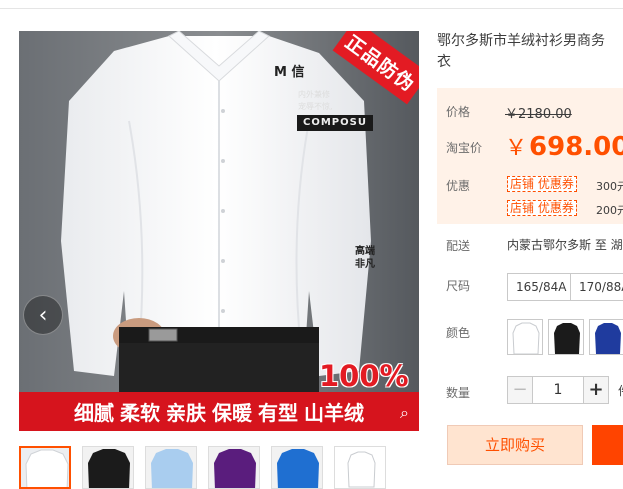 The width and height of the screenshot is (623, 489). I want to click on color-option-navy, so click(606, 337).